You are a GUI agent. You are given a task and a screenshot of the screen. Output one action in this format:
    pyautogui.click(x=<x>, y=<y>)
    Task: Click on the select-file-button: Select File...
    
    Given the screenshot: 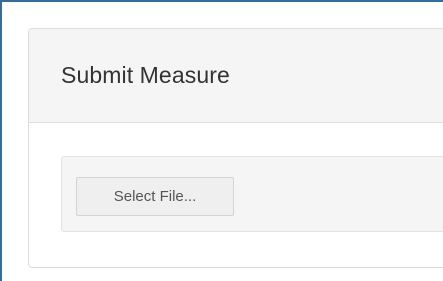 What is the action you would take?
    pyautogui.click(x=155, y=196)
    